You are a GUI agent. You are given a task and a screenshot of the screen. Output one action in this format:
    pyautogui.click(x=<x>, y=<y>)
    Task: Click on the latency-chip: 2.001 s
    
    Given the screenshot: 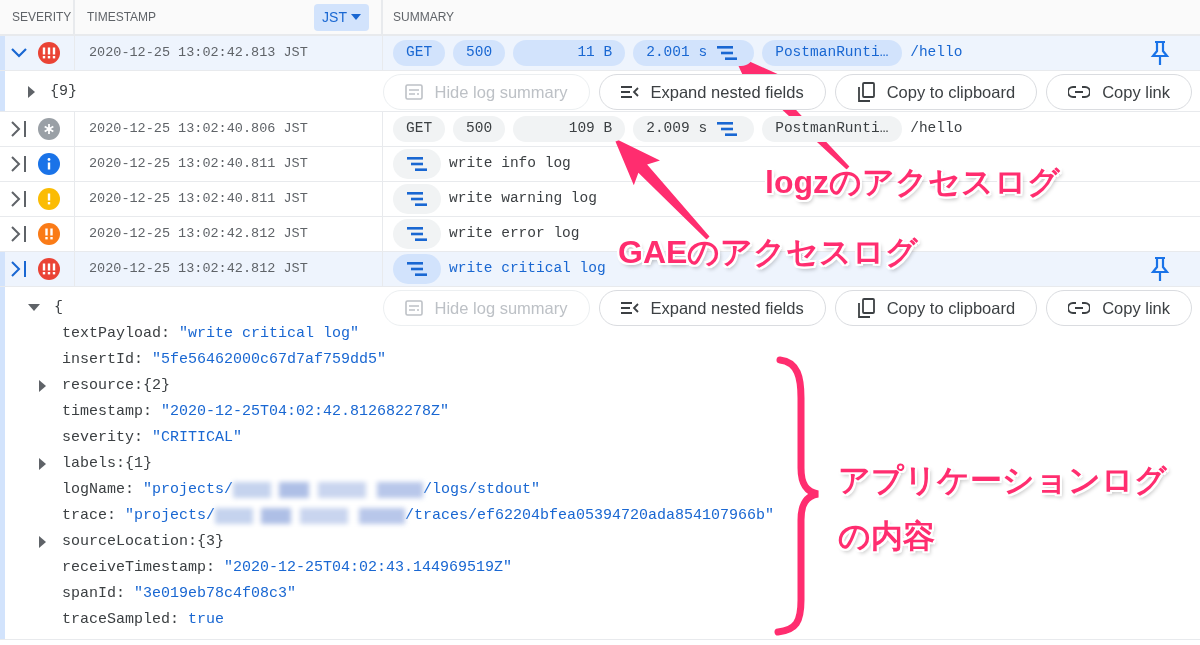 What is the action you would take?
    pyautogui.click(x=694, y=53)
    